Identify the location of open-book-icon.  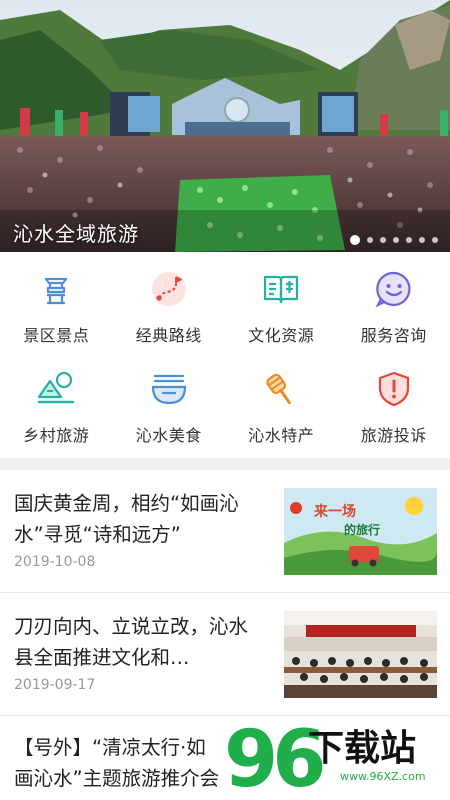
(281, 289).